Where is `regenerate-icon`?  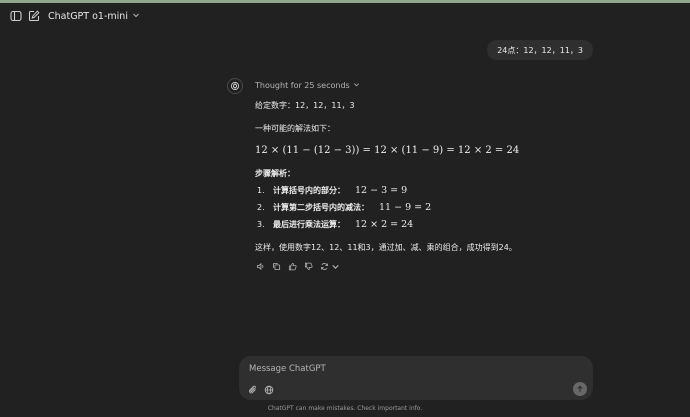 regenerate-icon is located at coordinates (324, 266).